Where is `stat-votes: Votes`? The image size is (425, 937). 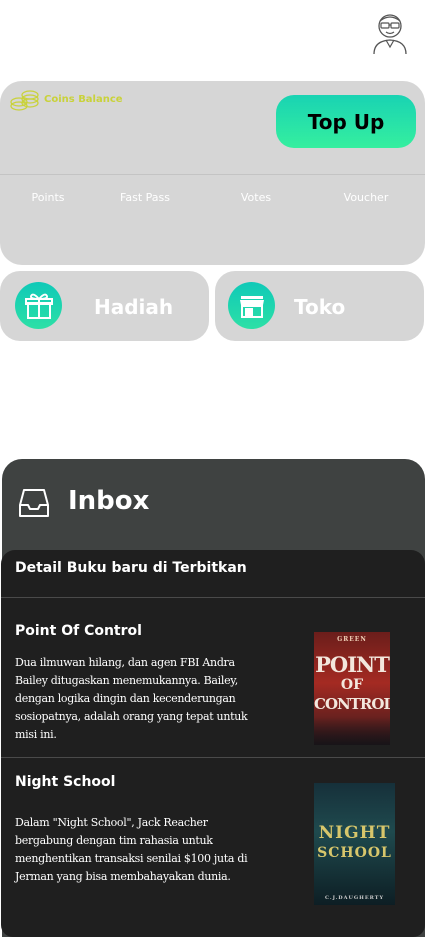 stat-votes: Votes is located at coordinates (256, 197).